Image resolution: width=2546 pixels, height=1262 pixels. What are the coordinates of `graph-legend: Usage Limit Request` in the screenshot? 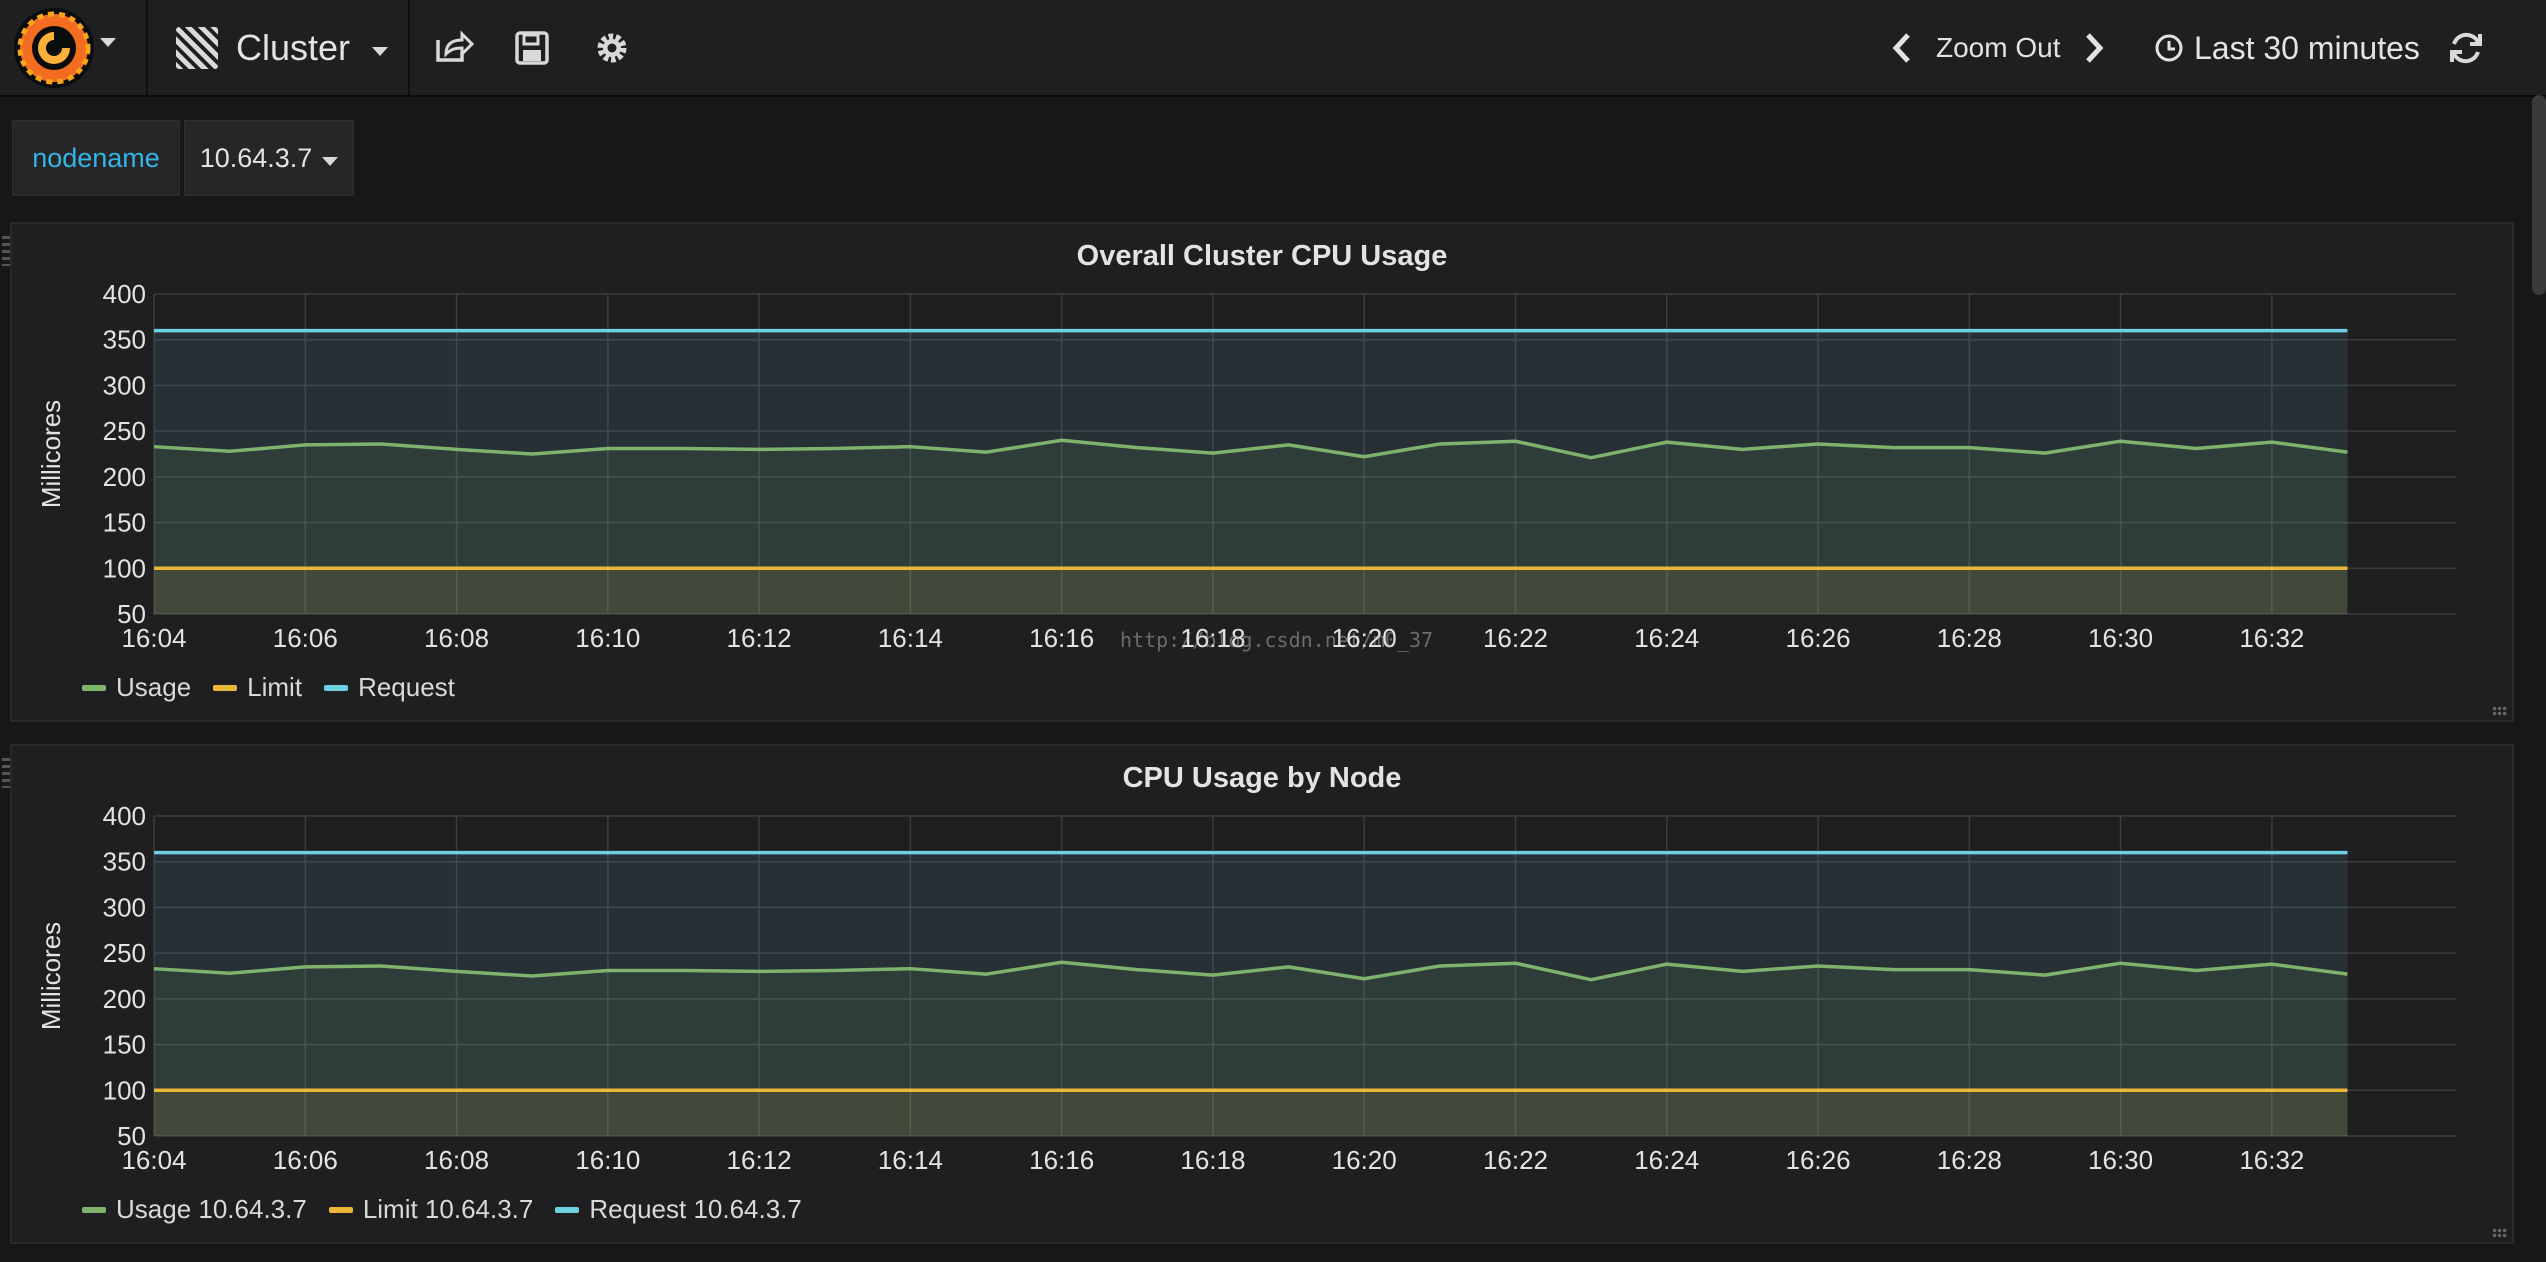 It's located at (268, 687).